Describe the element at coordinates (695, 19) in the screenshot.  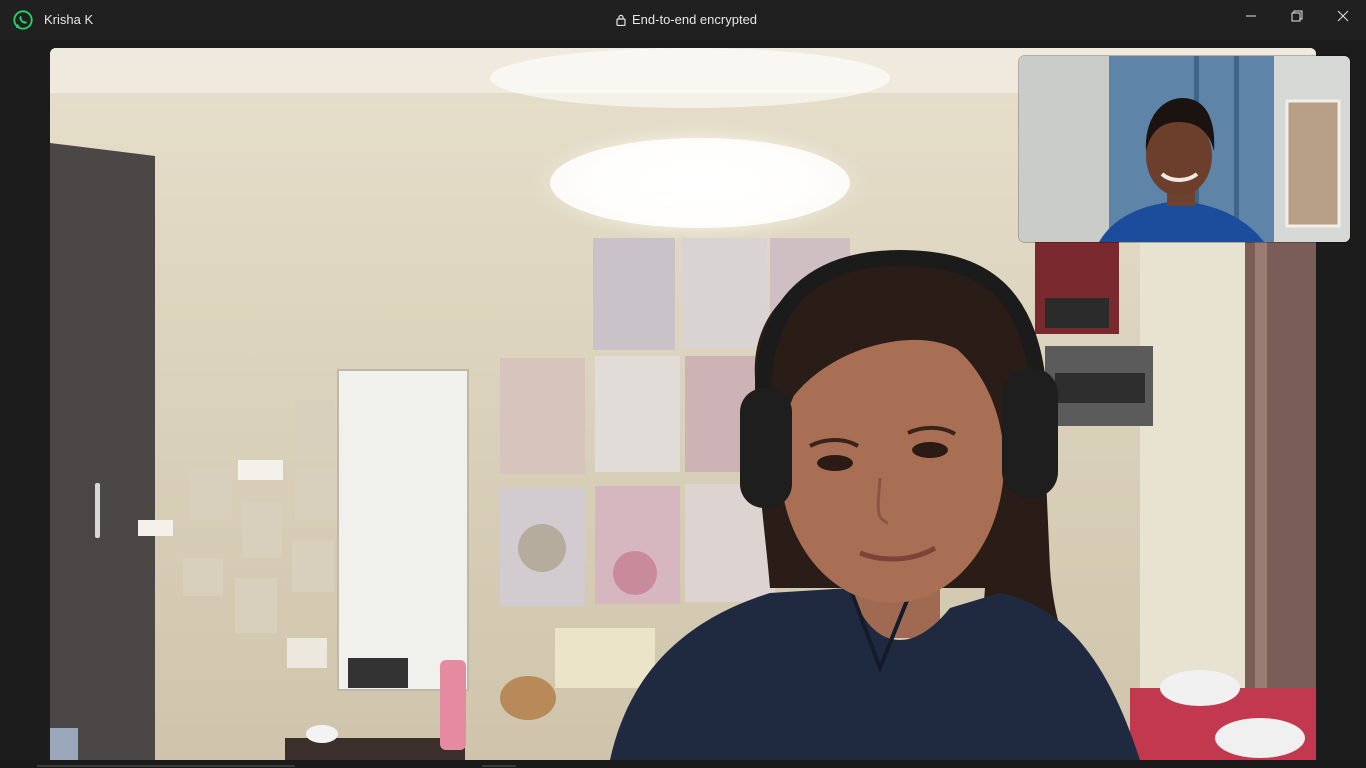
I see `encryption-label: End-to-end encrypted` at that location.